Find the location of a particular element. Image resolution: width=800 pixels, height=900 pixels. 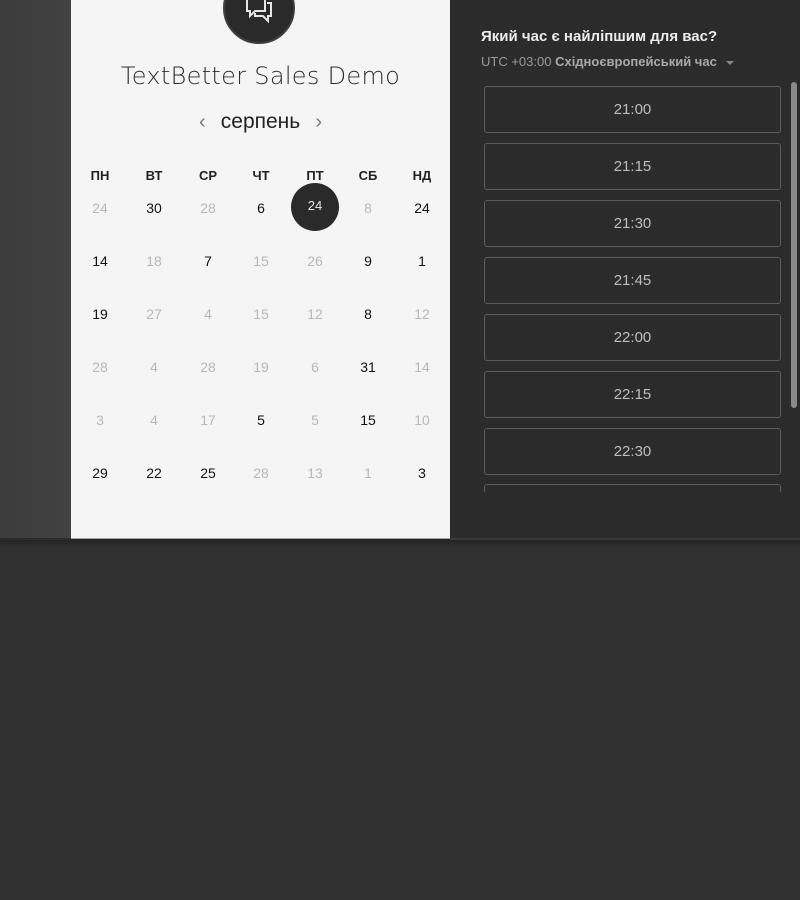

time-slot-button: 21:45 is located at coordinates (632, 280).